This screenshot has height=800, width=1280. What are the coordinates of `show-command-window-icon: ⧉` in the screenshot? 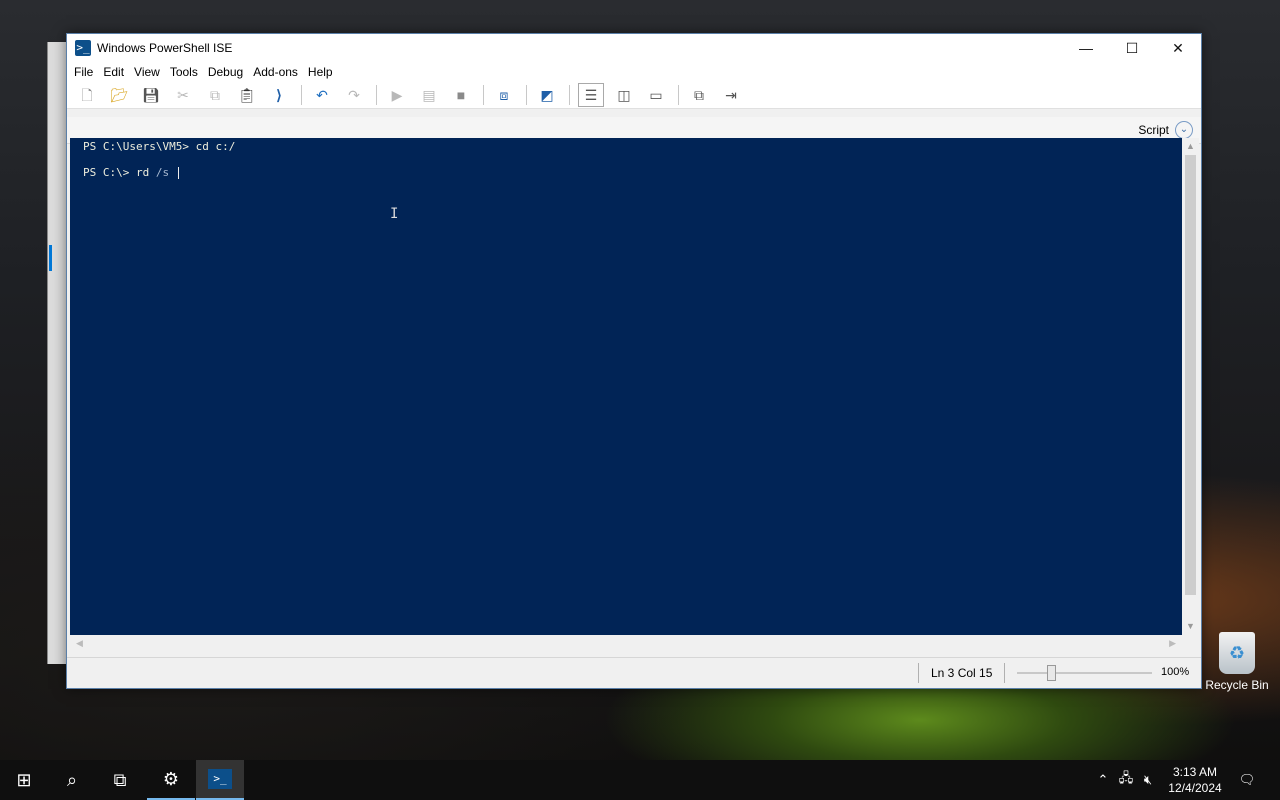 It's located at (699, 95).